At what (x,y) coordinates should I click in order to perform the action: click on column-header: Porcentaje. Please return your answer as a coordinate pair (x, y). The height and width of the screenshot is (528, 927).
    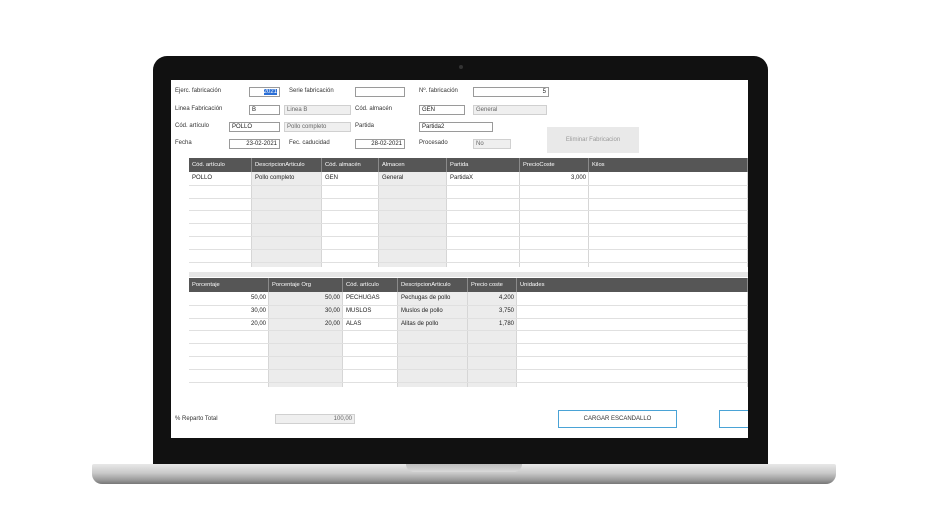
    Looking at the image, I should click on (229, 285).